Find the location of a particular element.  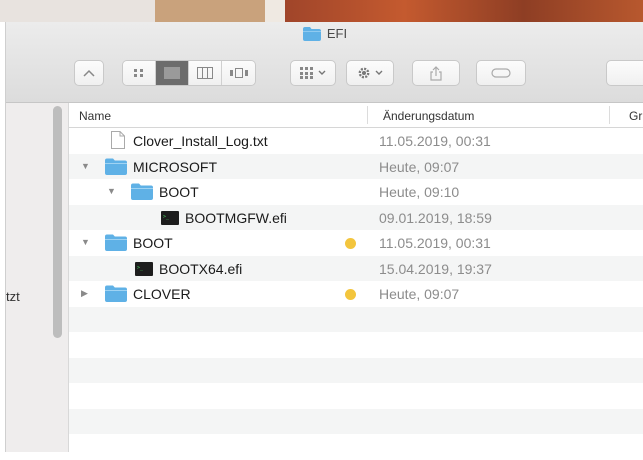

file-name: CLOVER is located at coordinates (162, 294).